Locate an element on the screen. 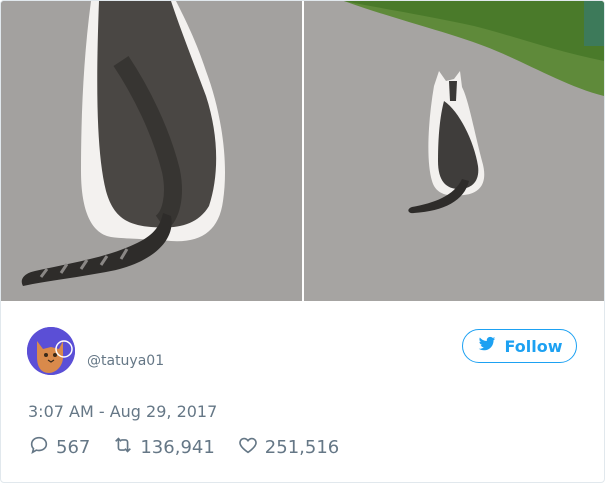 The height and width of the screenshot is (483, 605). like-button: 251,516 is located at coordinates (288, 447).